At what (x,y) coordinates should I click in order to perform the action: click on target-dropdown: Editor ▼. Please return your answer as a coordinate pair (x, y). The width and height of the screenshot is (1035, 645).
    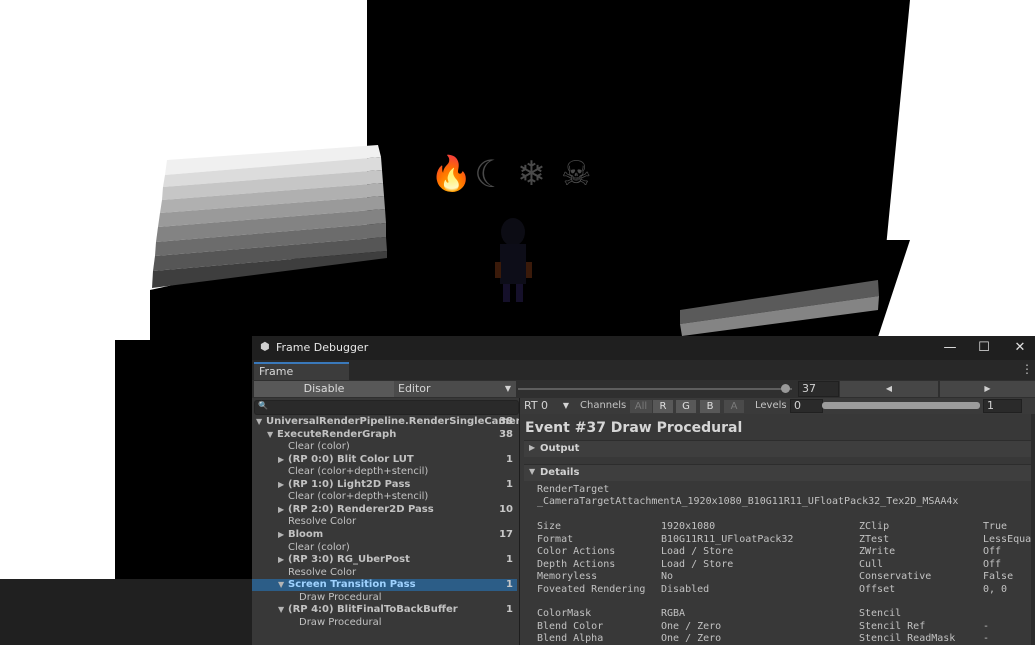
    Looking at the image, I should click on (455, 389).